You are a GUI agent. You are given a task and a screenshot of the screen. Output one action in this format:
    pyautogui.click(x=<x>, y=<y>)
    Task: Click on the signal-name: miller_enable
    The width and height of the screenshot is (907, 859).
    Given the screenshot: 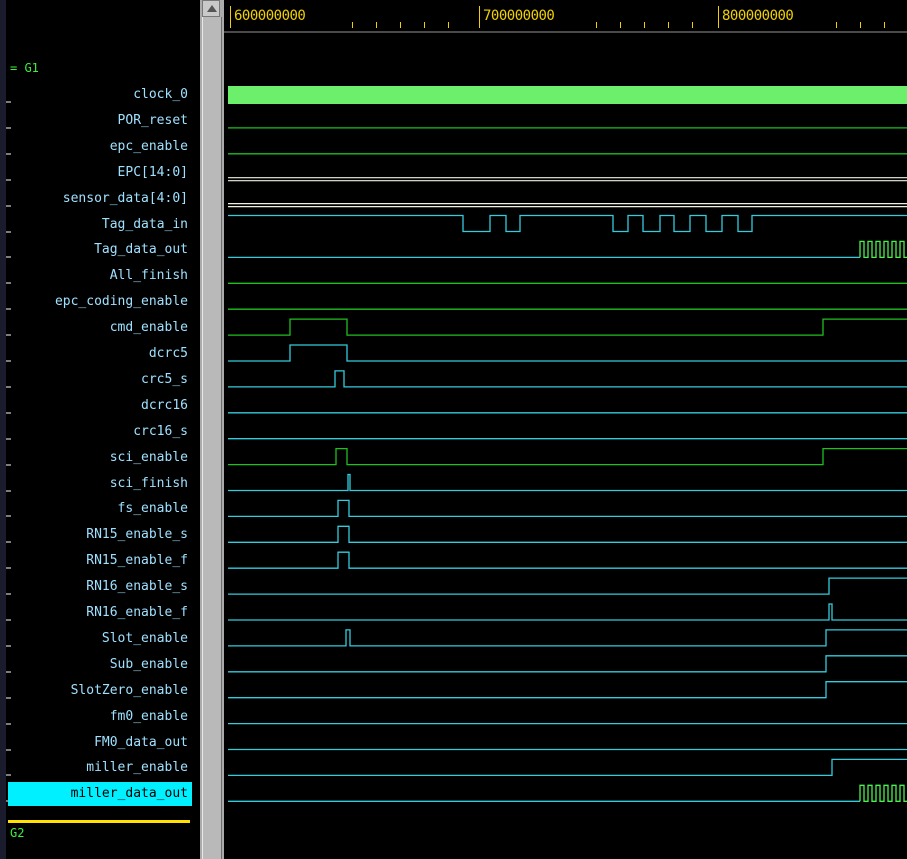 What is the action you would take?
    pyautogui.click(x=100, y=768)
    